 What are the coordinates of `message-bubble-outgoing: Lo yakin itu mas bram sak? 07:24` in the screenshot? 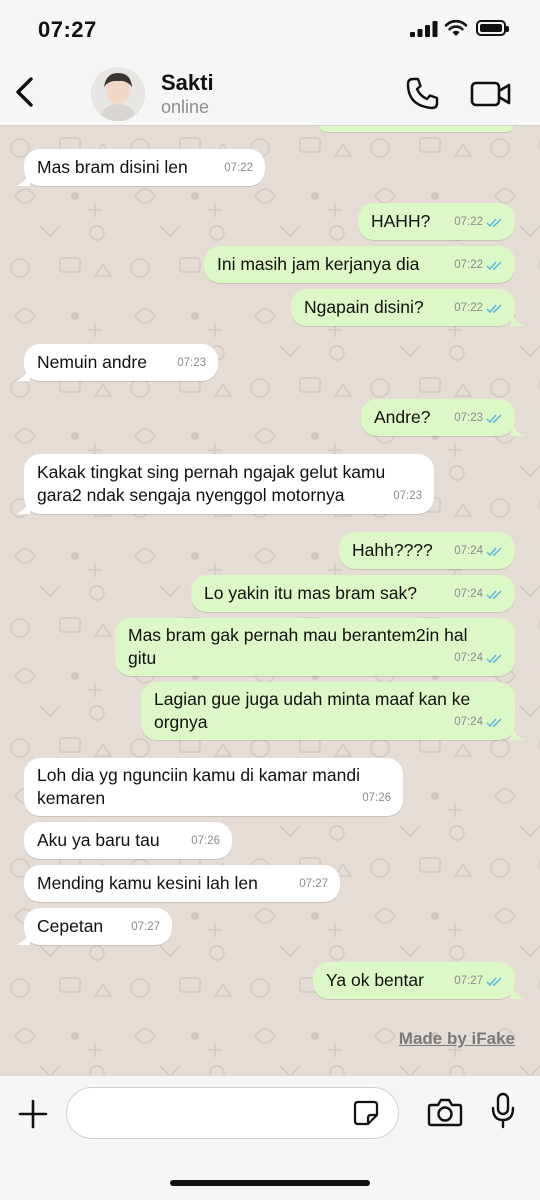 It's located at (353, 593).